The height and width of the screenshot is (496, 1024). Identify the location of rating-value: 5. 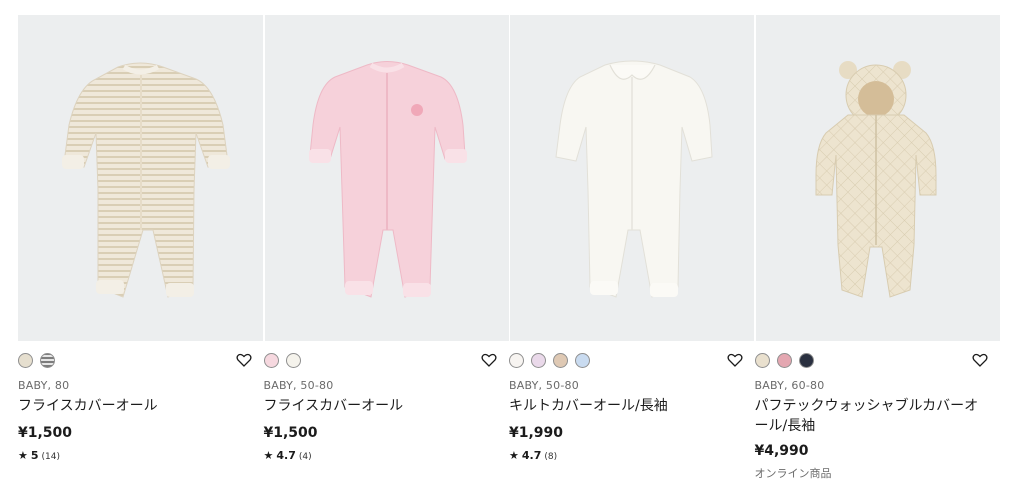
(34, 455).